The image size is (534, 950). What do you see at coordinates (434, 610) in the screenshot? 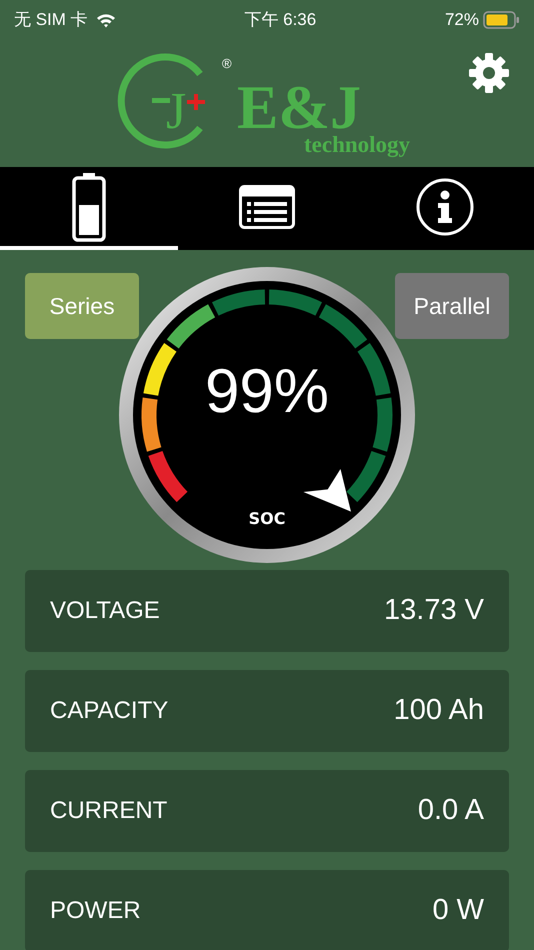
I see `reading-value: 13.73 V` at bounding box center [434, 610].